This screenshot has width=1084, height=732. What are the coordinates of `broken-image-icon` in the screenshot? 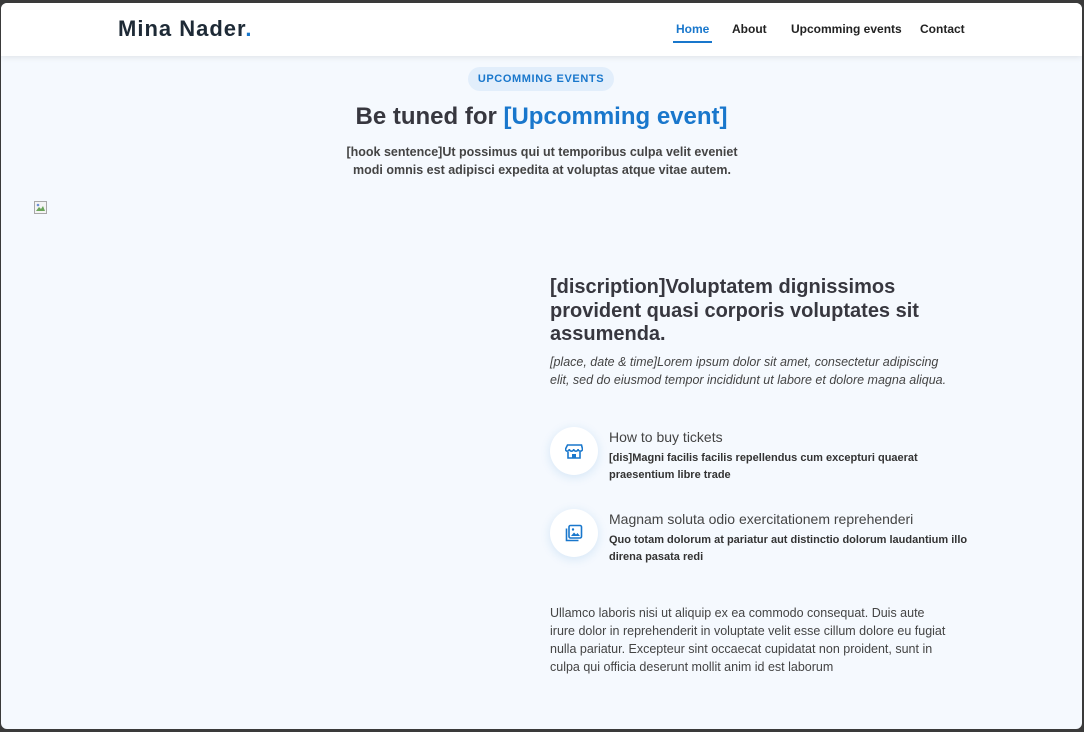 It's located at (40, 207).